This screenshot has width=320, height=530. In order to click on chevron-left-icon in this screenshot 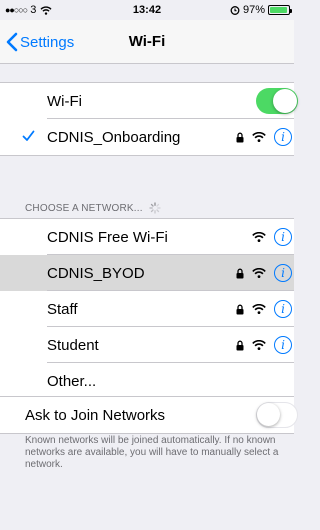, I will do `click(12, 42)`.